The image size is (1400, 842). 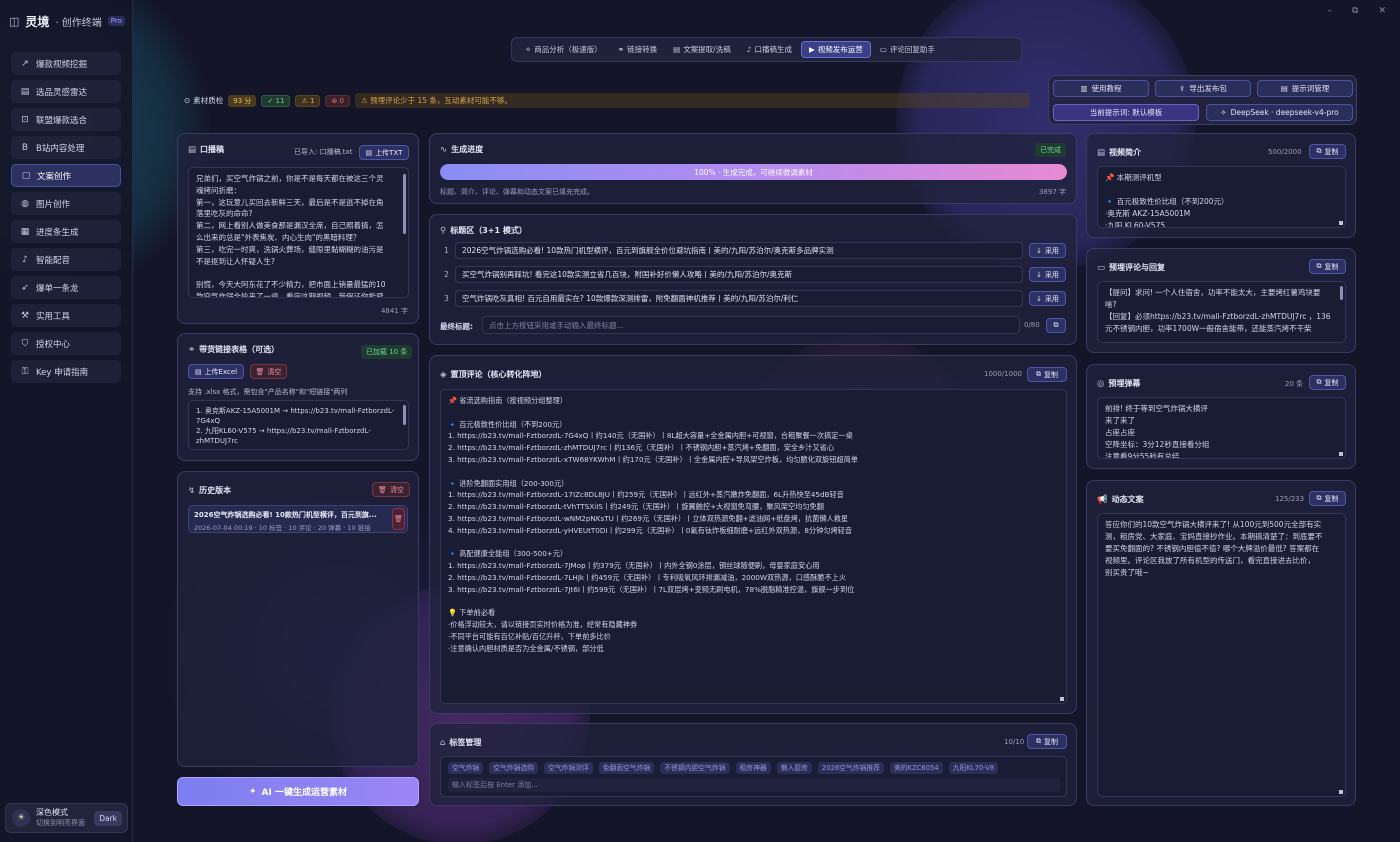 I want to click on prompt-management-button: ▤ 提示词管理, so click(x=1305, y=88).